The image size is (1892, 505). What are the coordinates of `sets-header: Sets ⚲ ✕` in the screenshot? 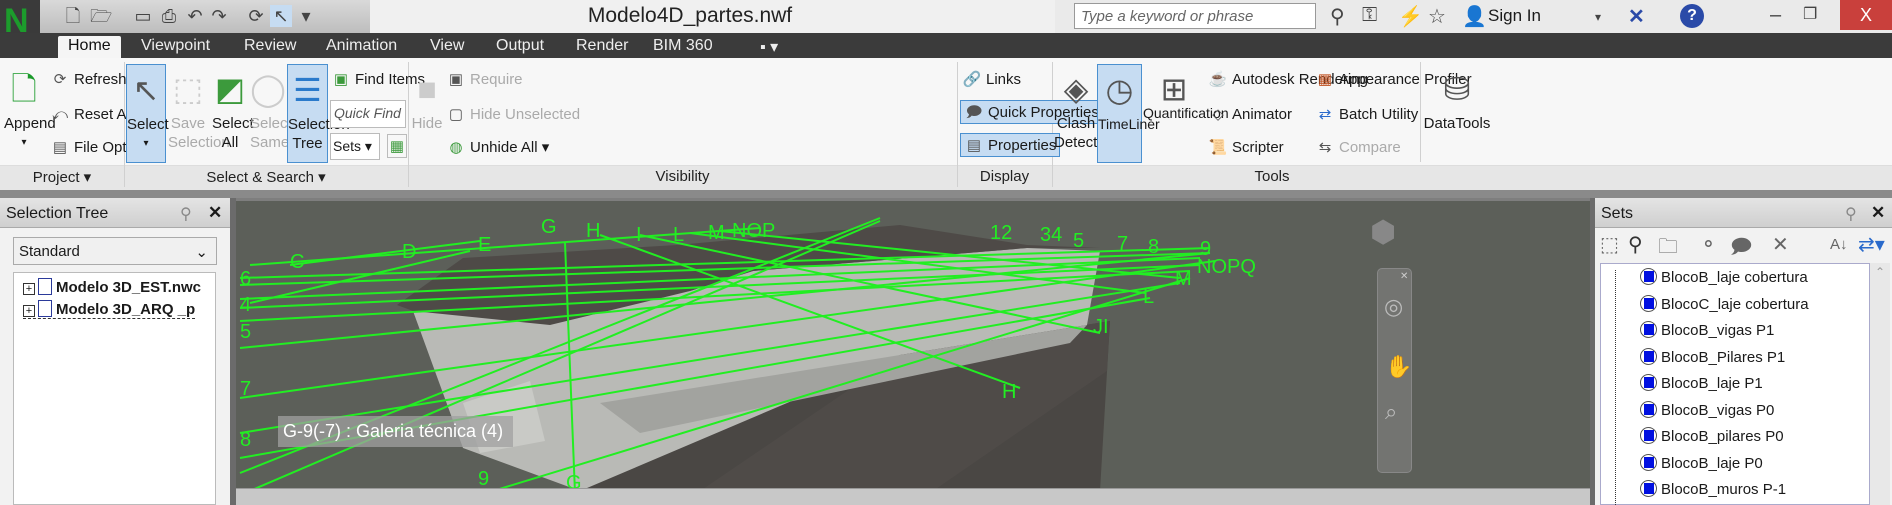 It's located at (1743, 213).